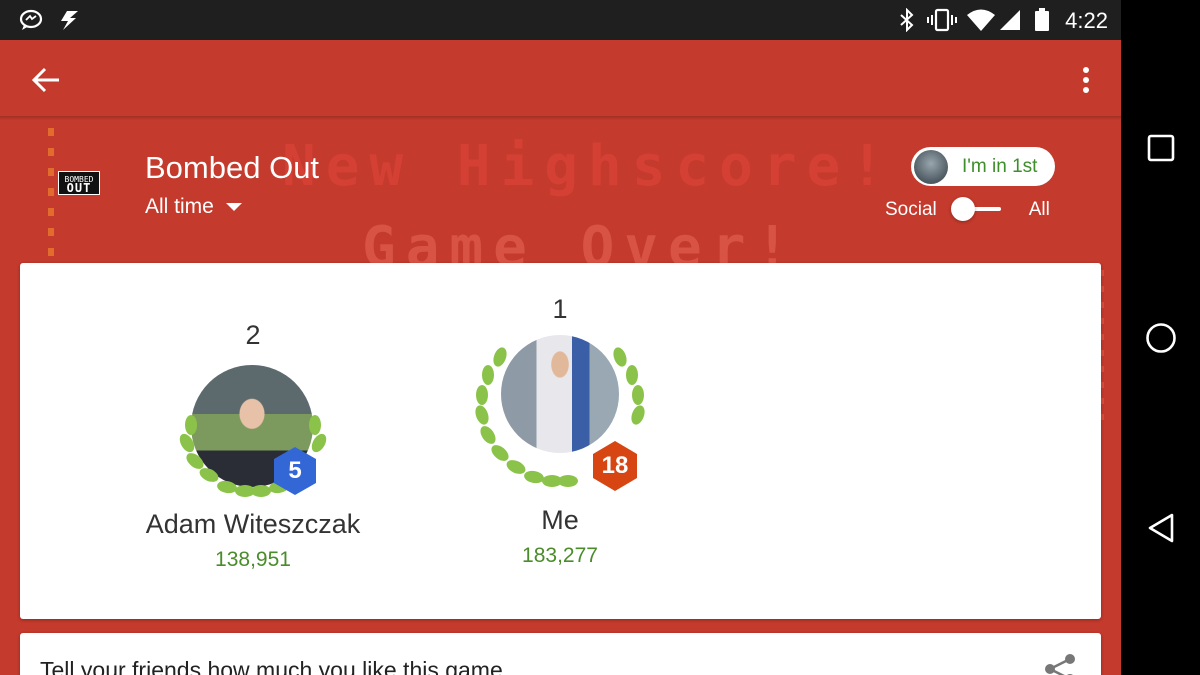  What do you see at coordinates (560, 20) in the screenshot?
I see `status-bar: 4:22` at bounding box center [560, 20].